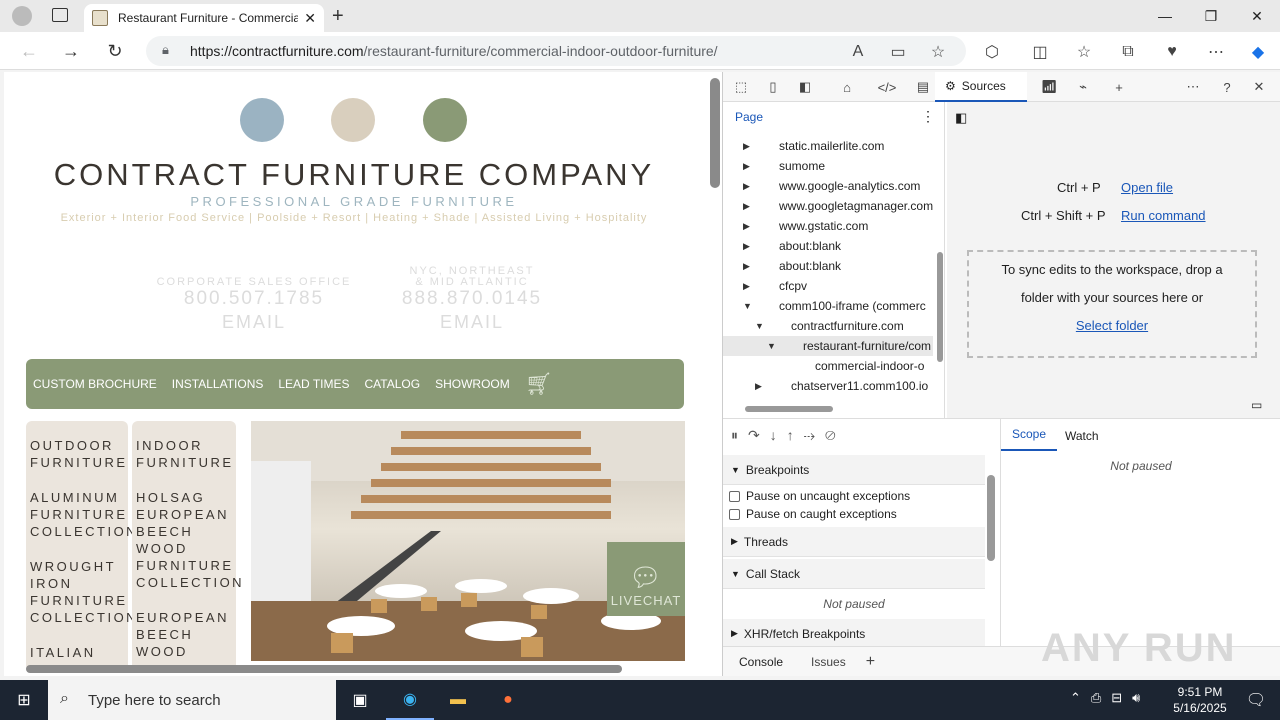 This screenshot has height=720, width=1280. Describe the element at coordinates (71, 51) in the screenshot. I see `forward-icon: →` at that location.